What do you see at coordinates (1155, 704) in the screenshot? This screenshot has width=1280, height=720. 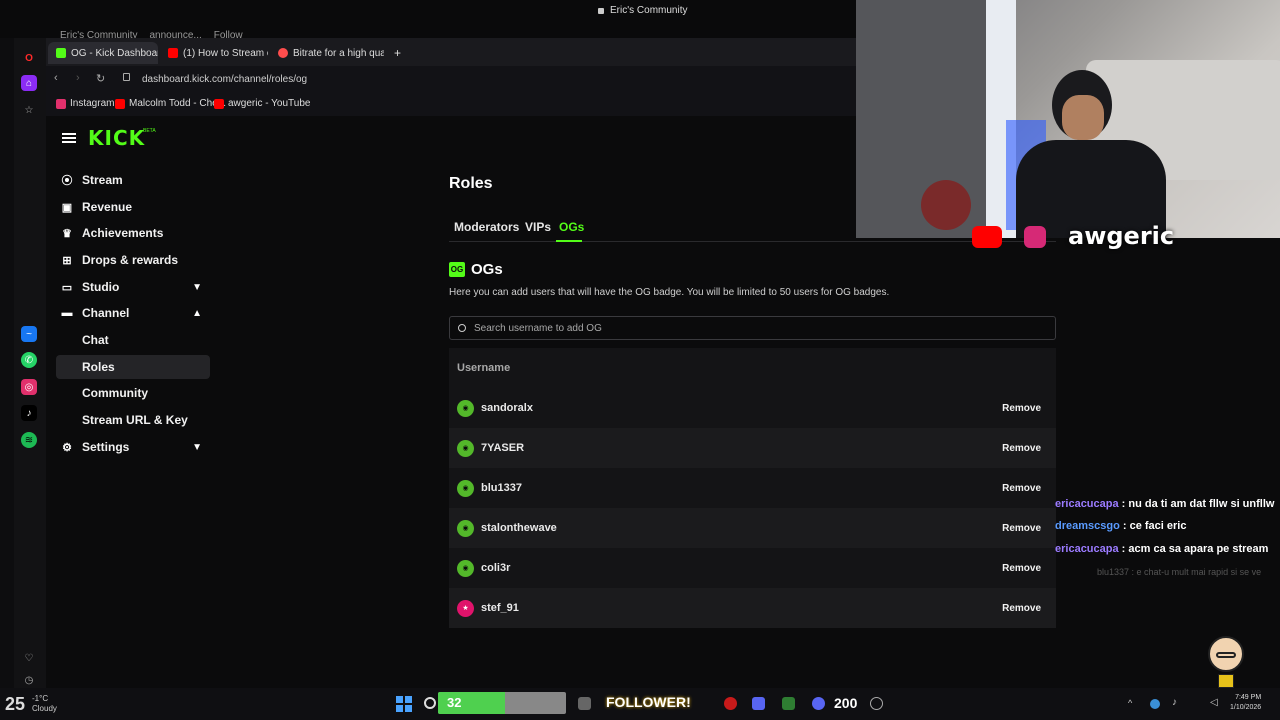 I see `network-icon` at bounding box center [1155, 704].